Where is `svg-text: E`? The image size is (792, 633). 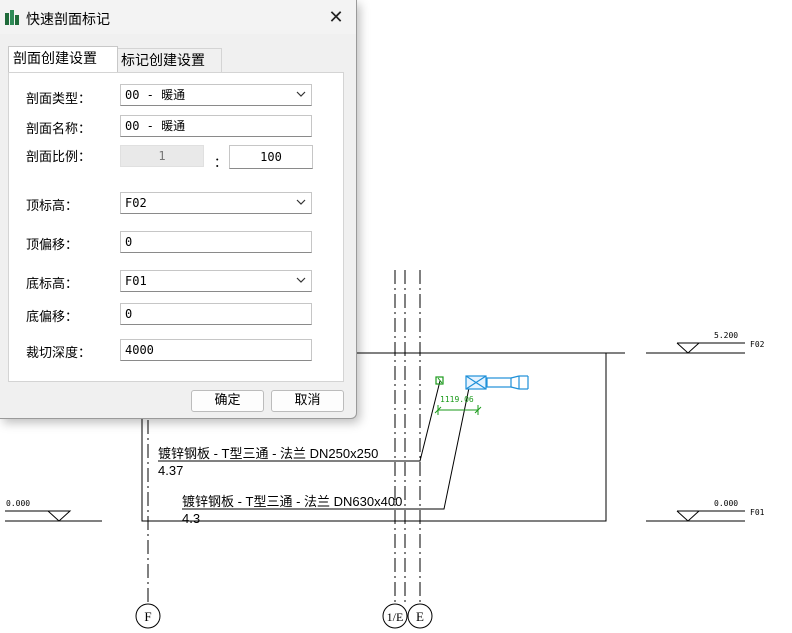
svg-text: E is located at coordinates (420, 616).